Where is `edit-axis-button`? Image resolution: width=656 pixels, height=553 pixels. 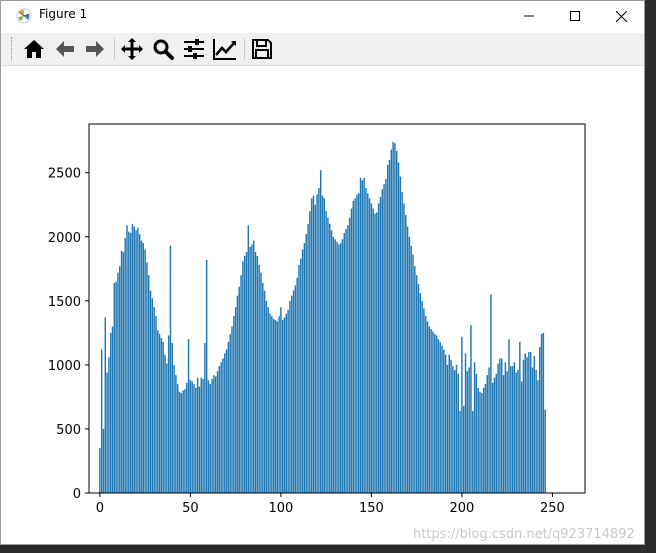
edit-axis-button is located at coordinates (225, 49).